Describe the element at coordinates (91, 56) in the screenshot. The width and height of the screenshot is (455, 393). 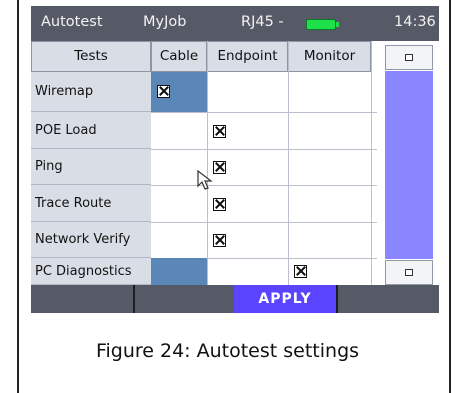
I see `header-tests: Tests` at that location.